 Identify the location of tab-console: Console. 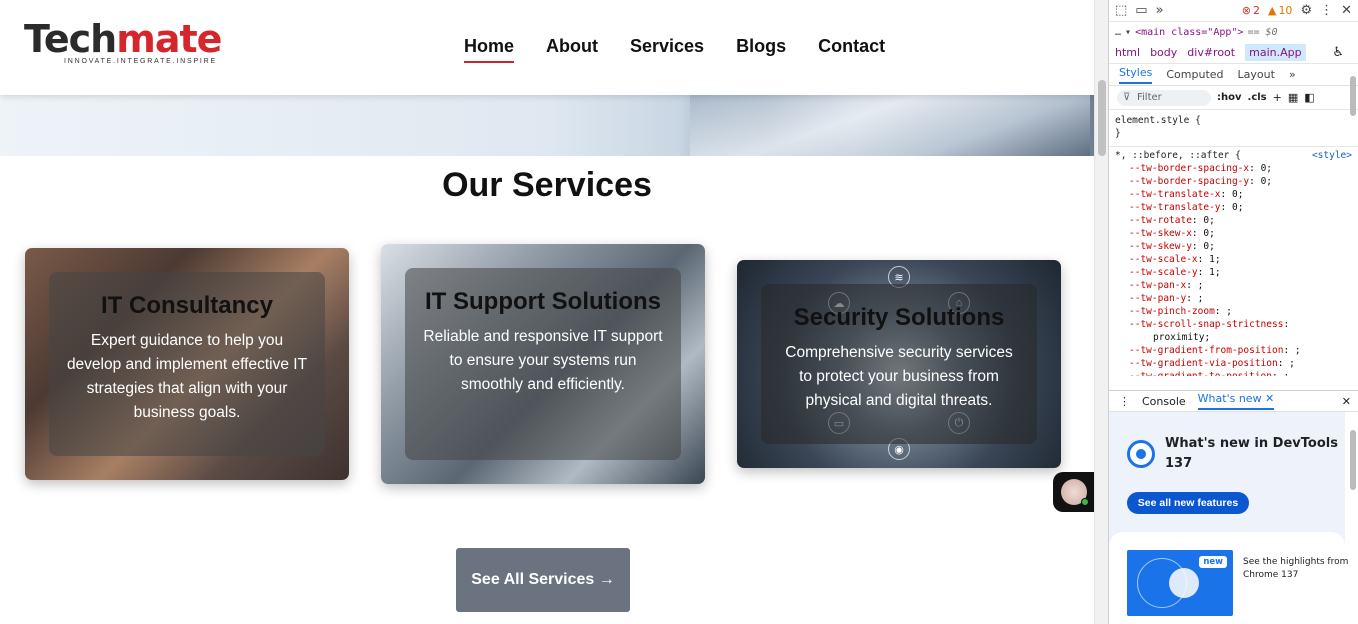
(1164, 401).